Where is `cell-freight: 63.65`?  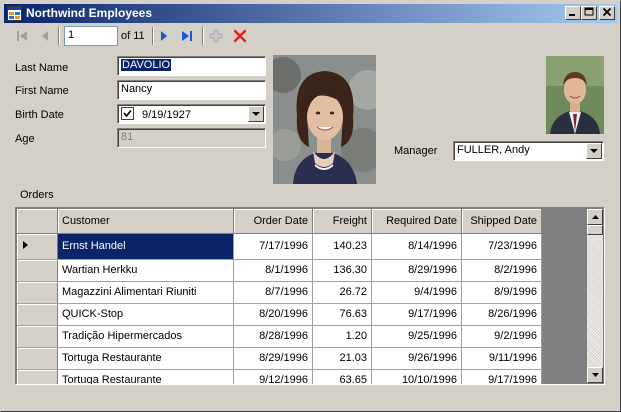 cell-freight: 63.65 is located at coordinates (342, 376).